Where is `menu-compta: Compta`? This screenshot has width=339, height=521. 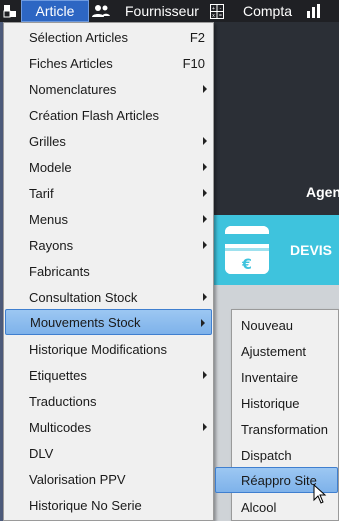 menu-compta: Compta is located at coordinates (267, 11).